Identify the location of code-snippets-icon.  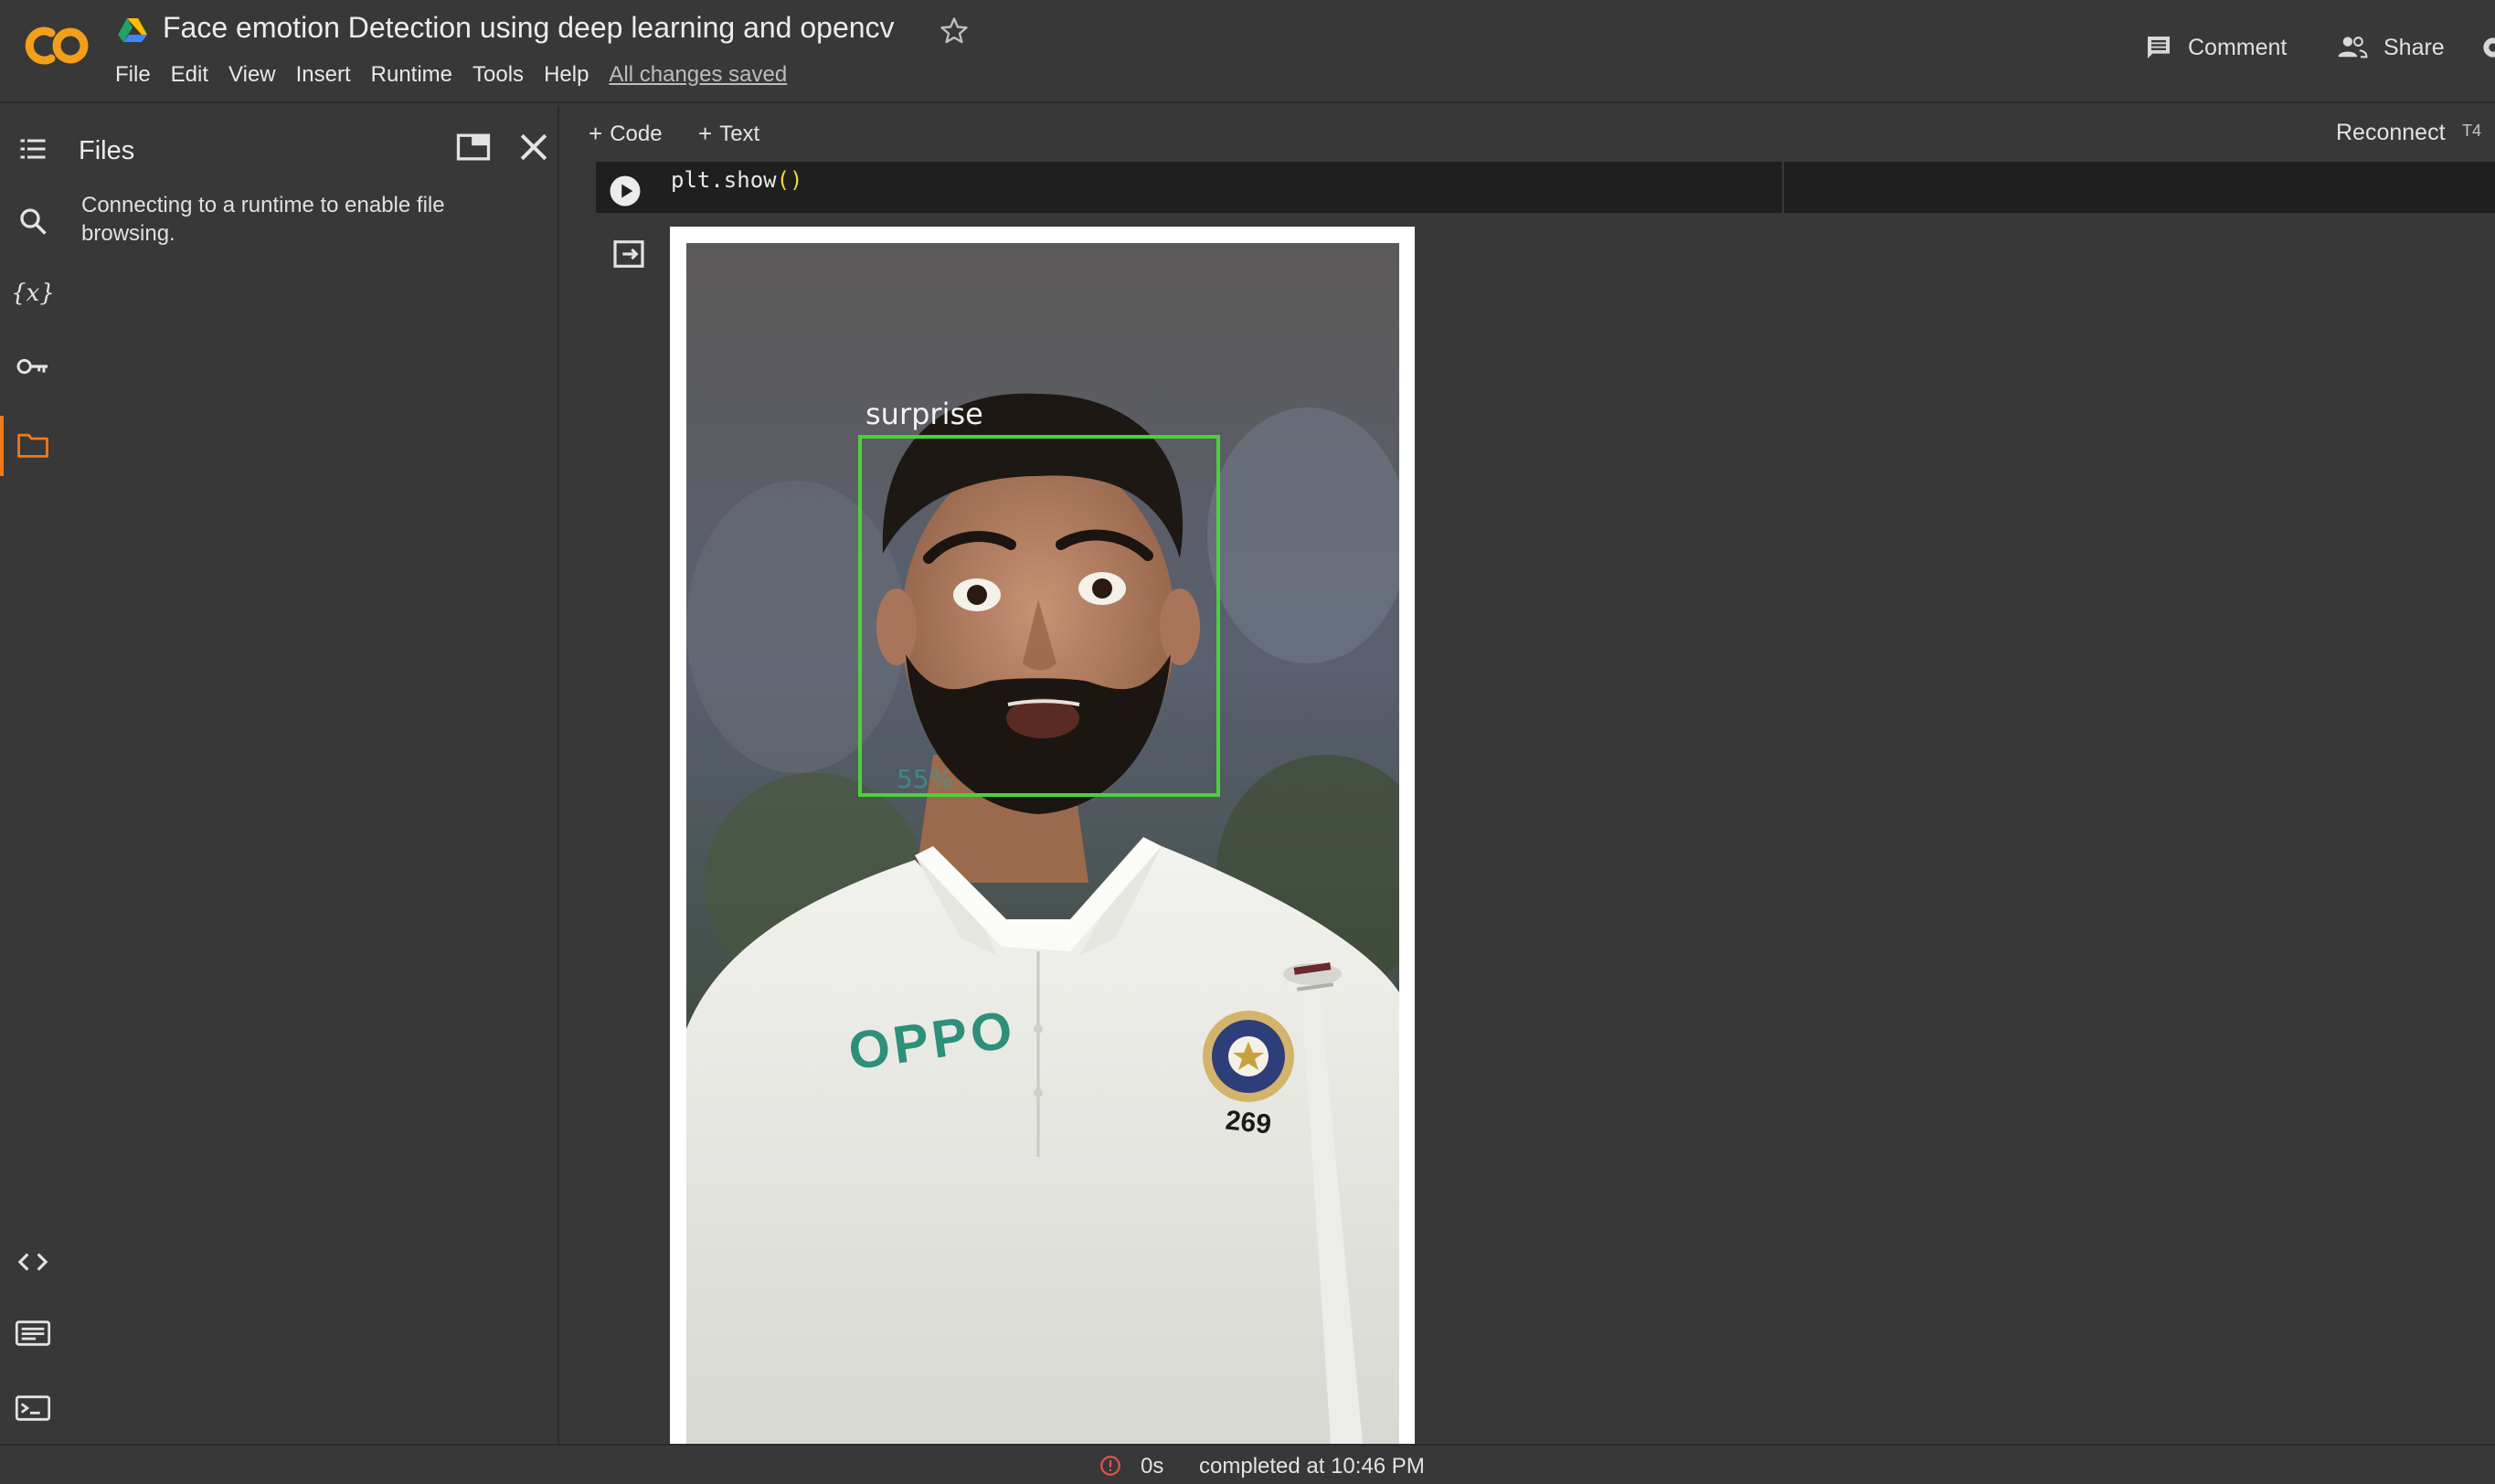
(33, 1262).